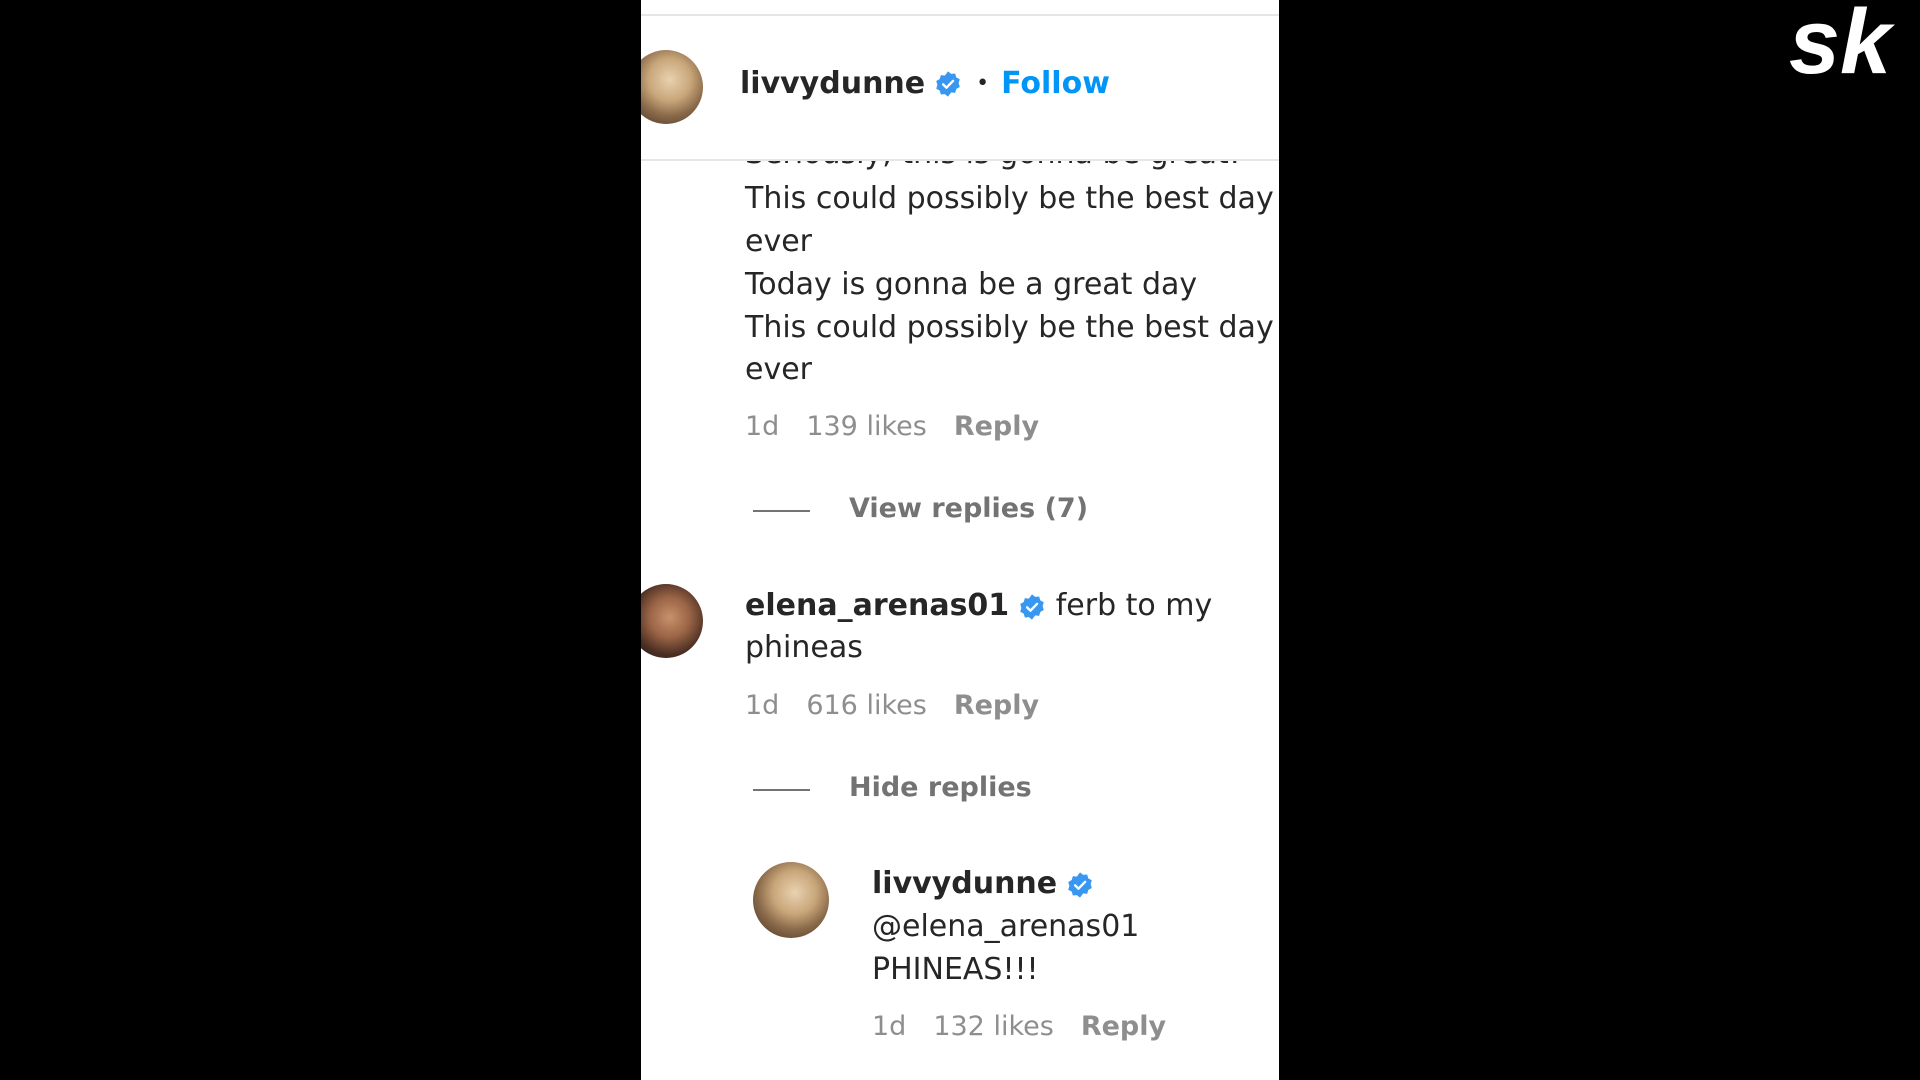 The image size is (1920, 1080). I want to click on reply-mention: @elena_arenas01, so click(1005, 927).